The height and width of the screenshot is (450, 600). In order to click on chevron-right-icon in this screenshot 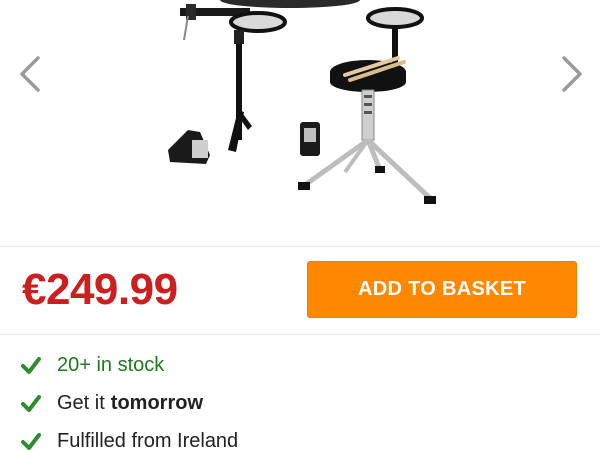, I will do `click(570, 74)`.